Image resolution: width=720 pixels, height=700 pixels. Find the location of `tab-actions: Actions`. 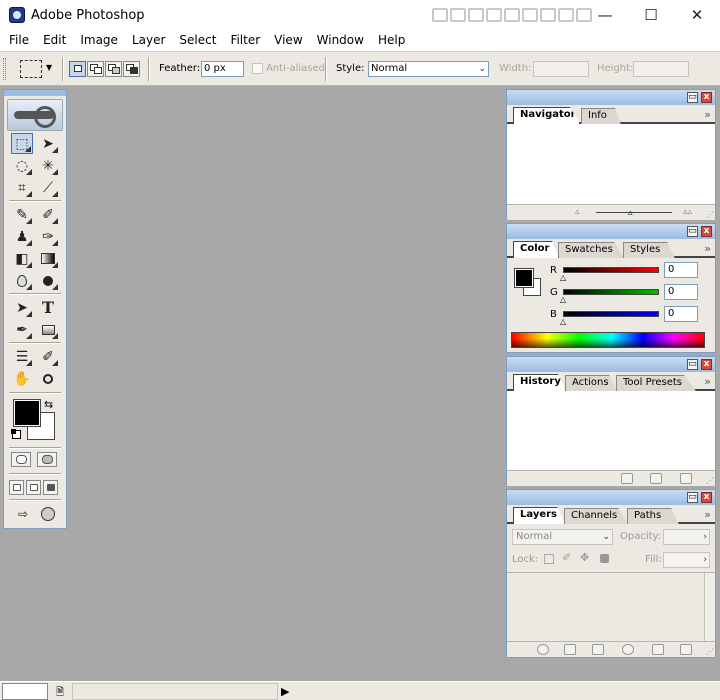

tab-actions: Actions is located at coordinates (591, 383).